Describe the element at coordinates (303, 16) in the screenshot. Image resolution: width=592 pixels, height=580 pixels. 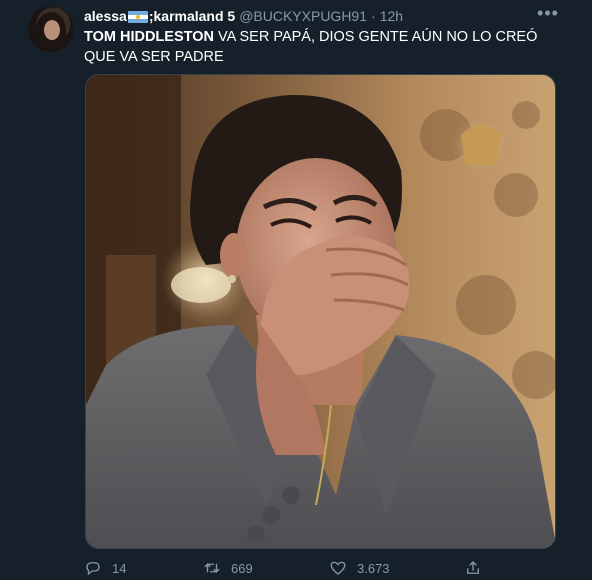
I see `user-handle: @BUCKYXPUGH91` at that location.